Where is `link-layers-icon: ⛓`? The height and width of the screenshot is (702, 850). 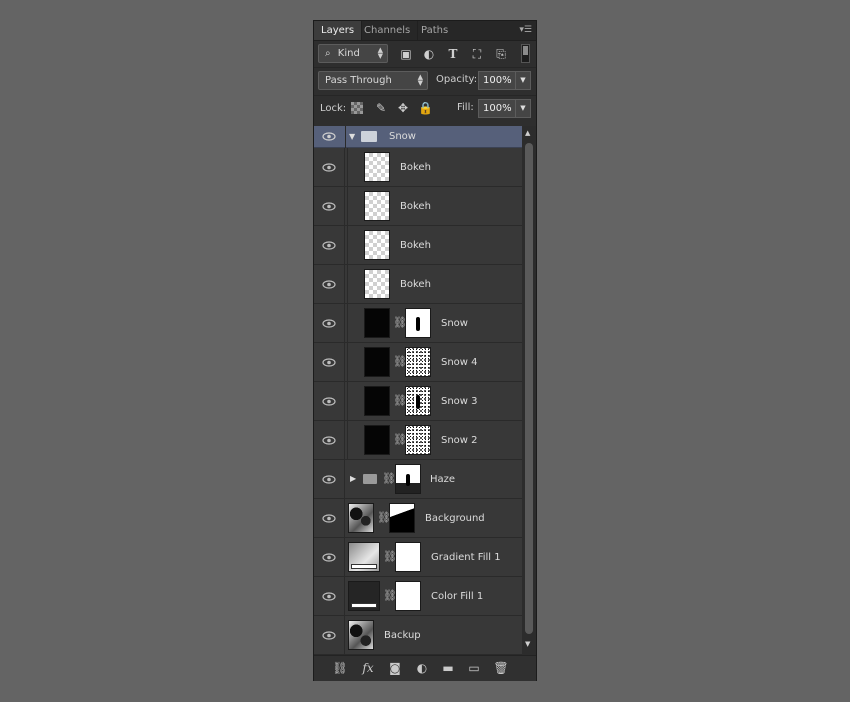 link-layers-icon: ⛓ is located at coordinates (340, 668).